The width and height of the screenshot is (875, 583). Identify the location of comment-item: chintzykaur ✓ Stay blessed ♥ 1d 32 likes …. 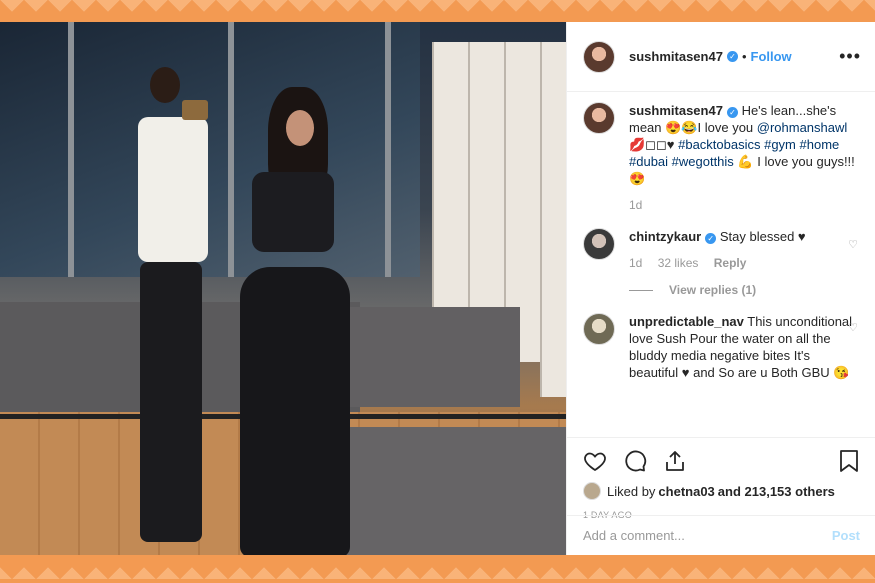
(721, 263).